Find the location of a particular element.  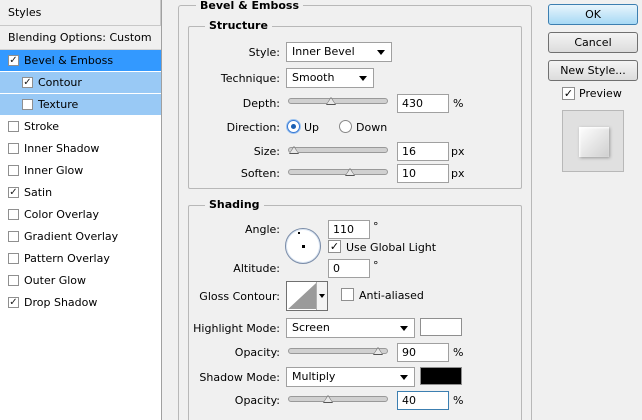

direction-up-radio is located at coordinates (293, 126).